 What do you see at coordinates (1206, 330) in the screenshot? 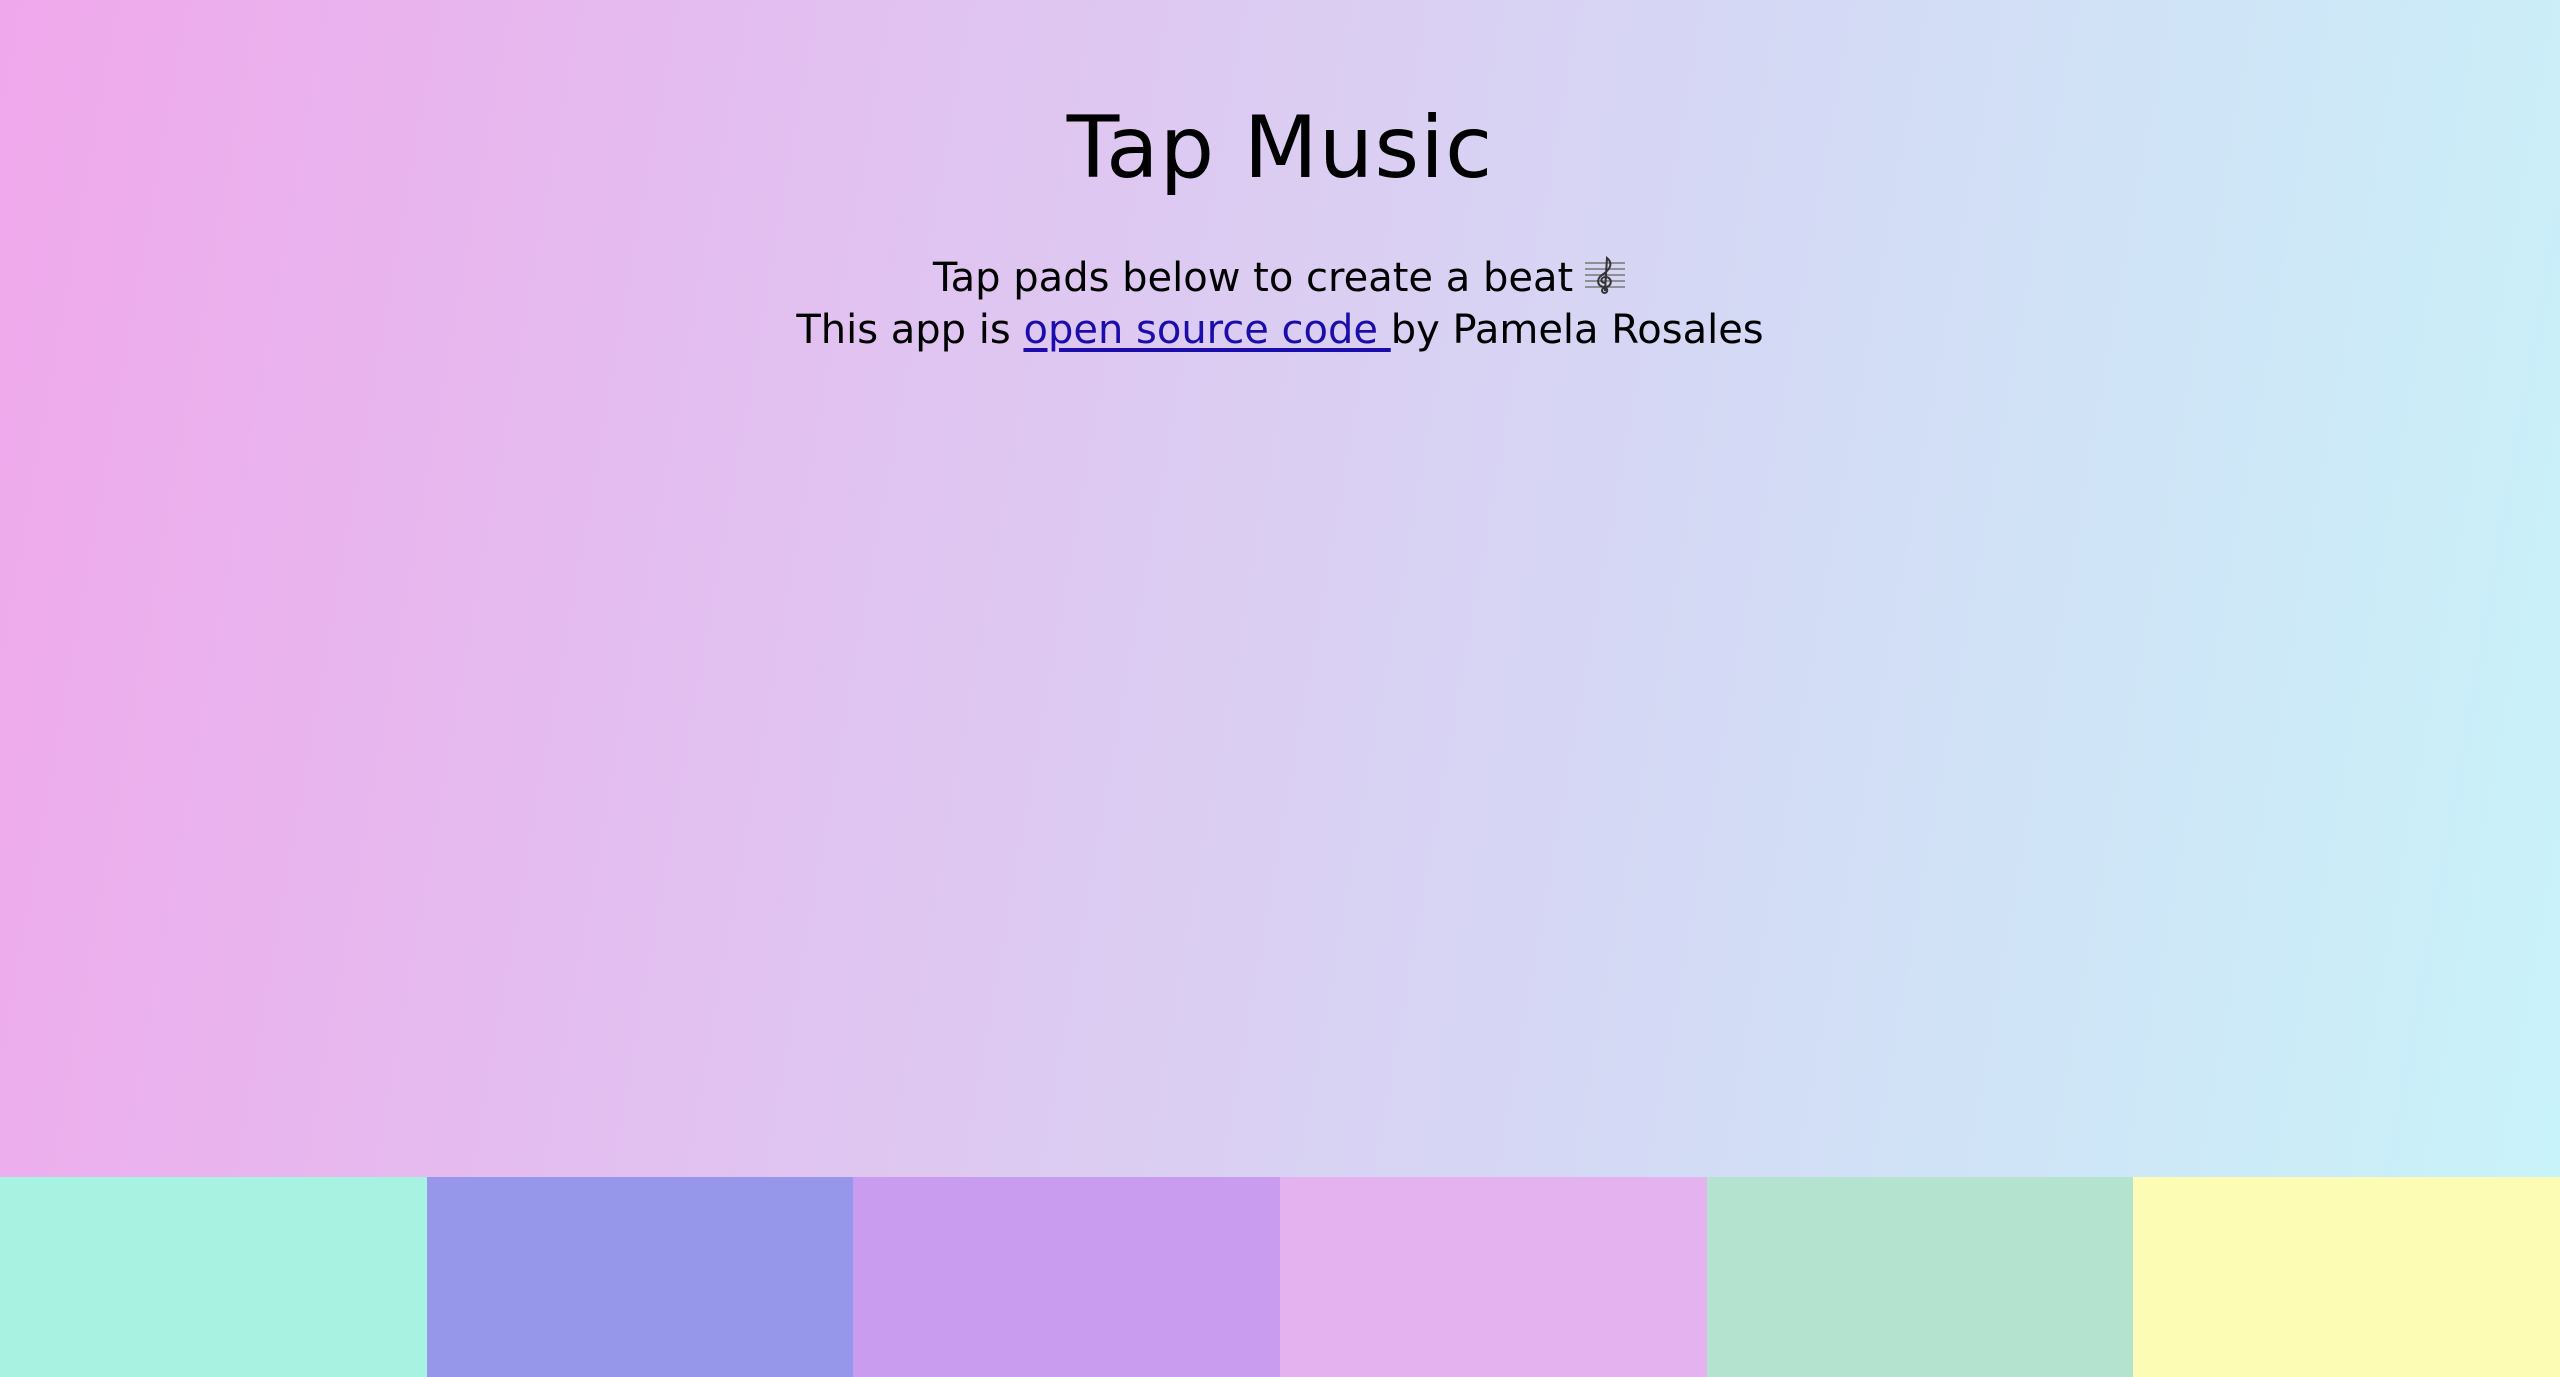
I see `open-source-link: open source code` at bounding box center [1206, 330].